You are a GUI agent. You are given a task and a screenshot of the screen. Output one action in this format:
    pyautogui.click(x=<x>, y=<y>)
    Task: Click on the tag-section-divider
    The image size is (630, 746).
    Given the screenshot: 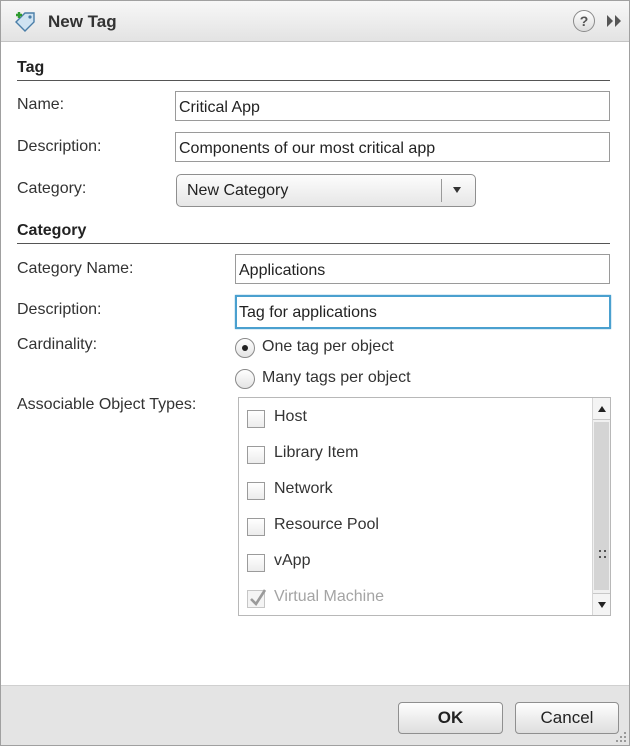 What is the action you would take?
    pyautogui.click(x=313, y=80)
    